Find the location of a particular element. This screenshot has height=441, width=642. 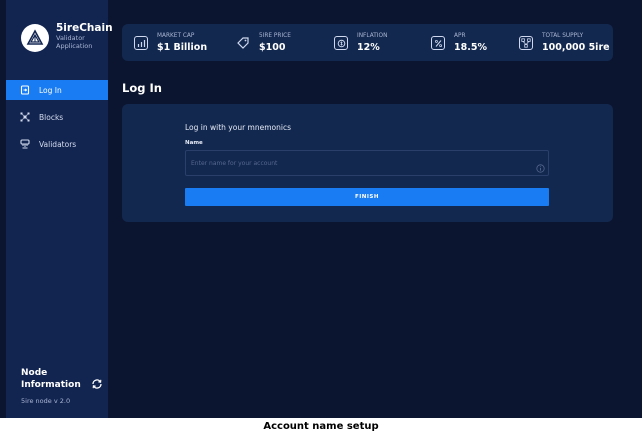

sidebar-item-label: Log In is located at coordinates (50, 90).